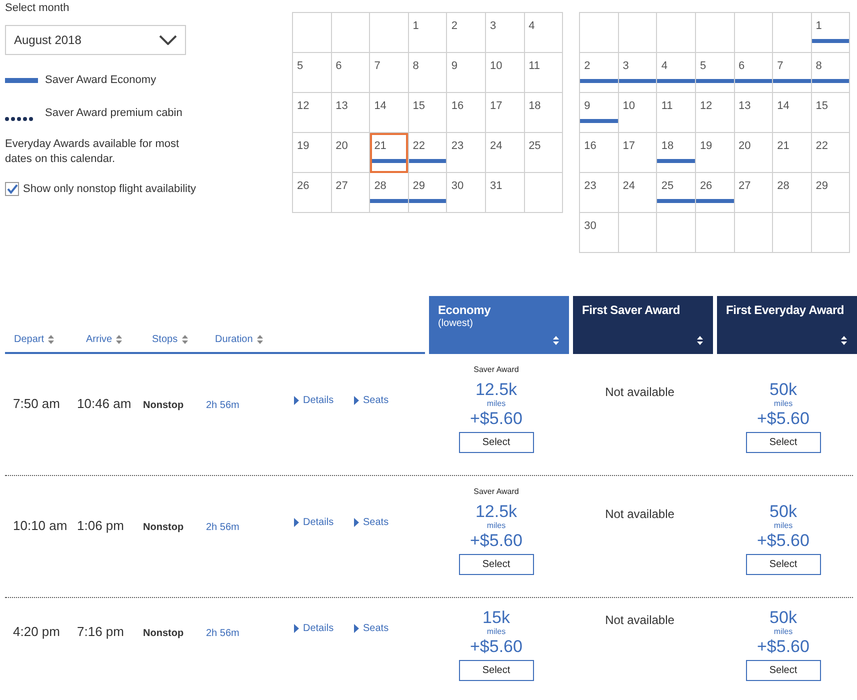  I want to click on arrive-time: 7:16 pm, so click(100, 631).